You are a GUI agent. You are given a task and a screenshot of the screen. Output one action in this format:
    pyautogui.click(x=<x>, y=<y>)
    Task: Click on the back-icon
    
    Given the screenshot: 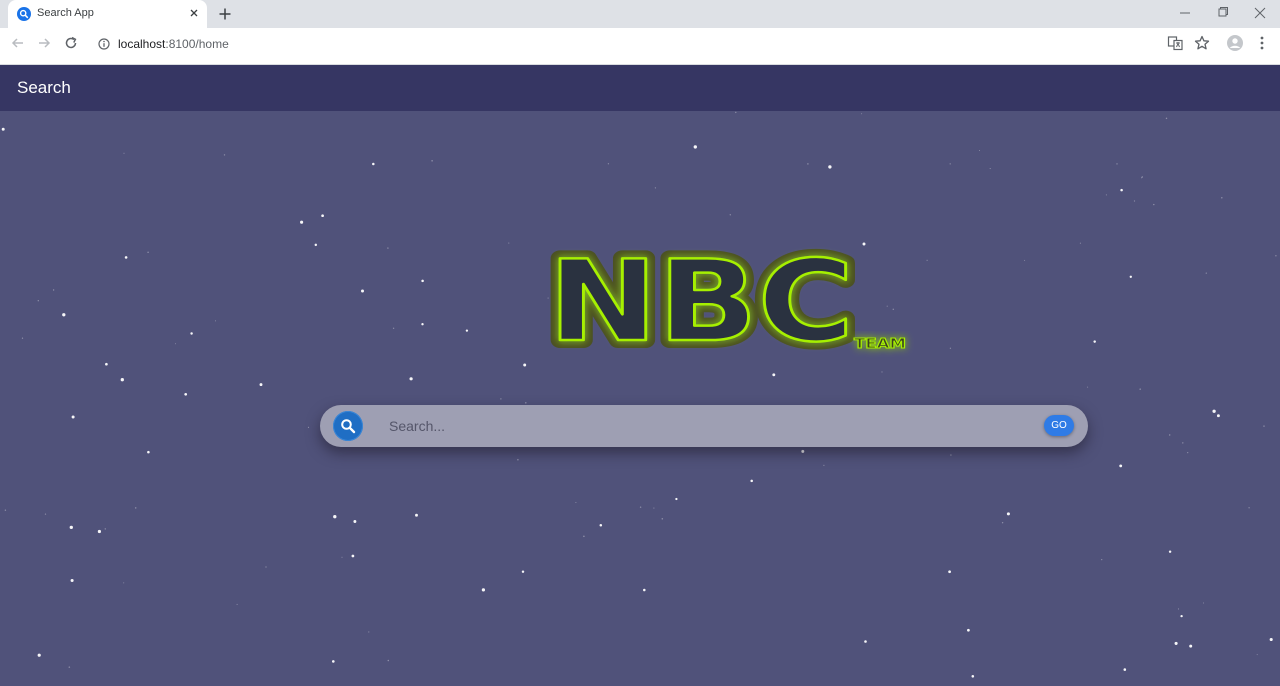 What is the action you would take?
    pyautogui.click(x=18, y=43)
    